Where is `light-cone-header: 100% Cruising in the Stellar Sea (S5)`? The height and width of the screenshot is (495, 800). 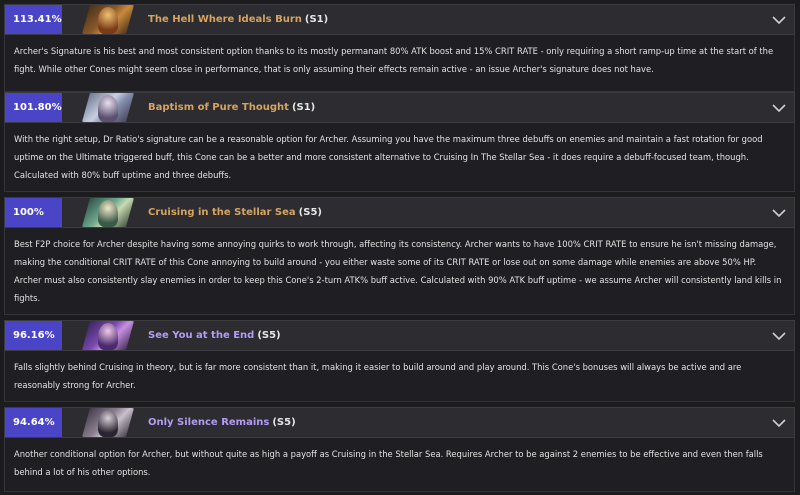 light-cone-header: 100% Cruising in the Stellar Sea (S5) is located at coordinates (399, 212).